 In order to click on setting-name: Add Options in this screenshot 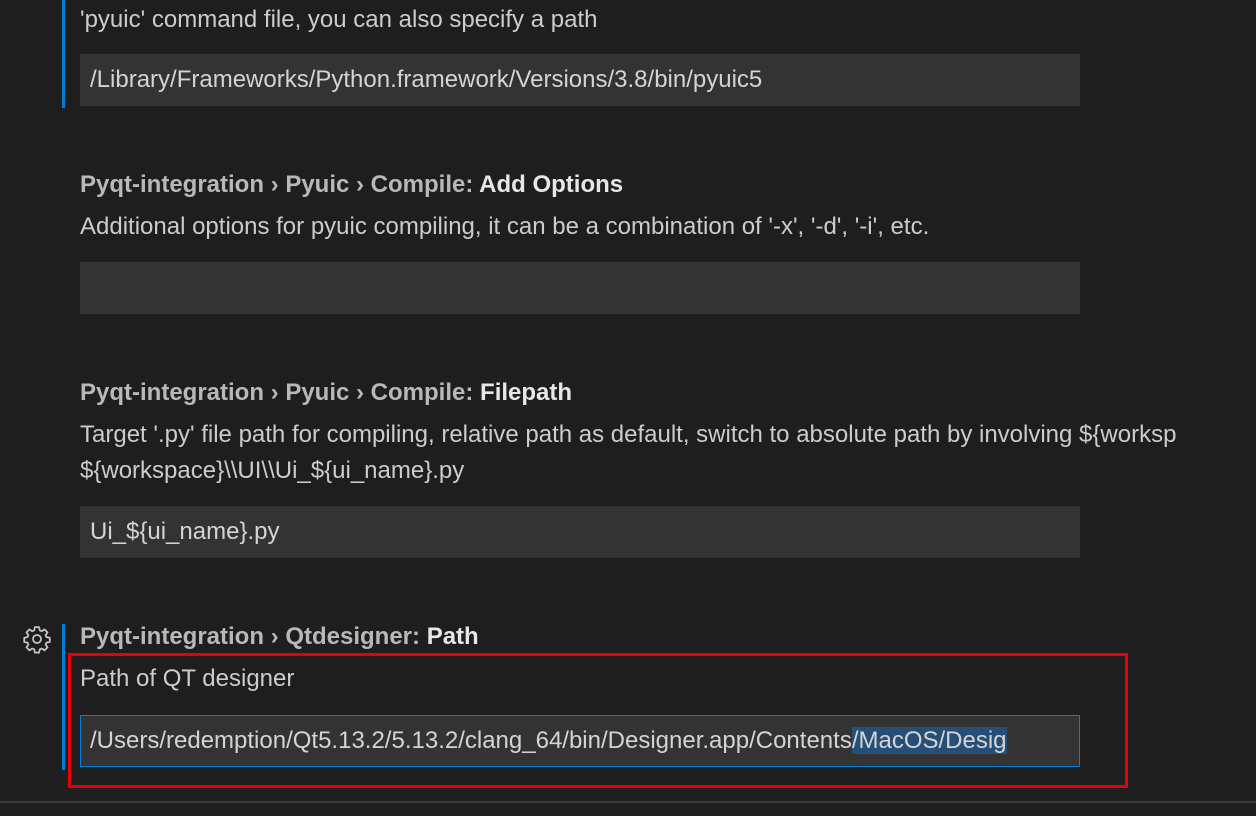, I will do `click(551, 184)`.